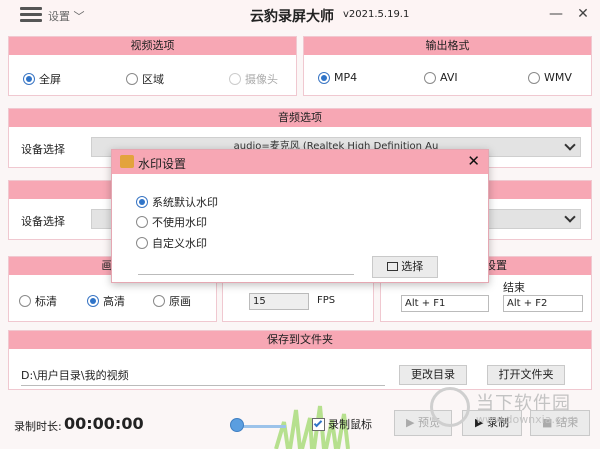 This screenshot has height=449, width=600. Describe the element at coordinates (450, 407) in the screenshot. I see `watermark-logo-icon` at that location.